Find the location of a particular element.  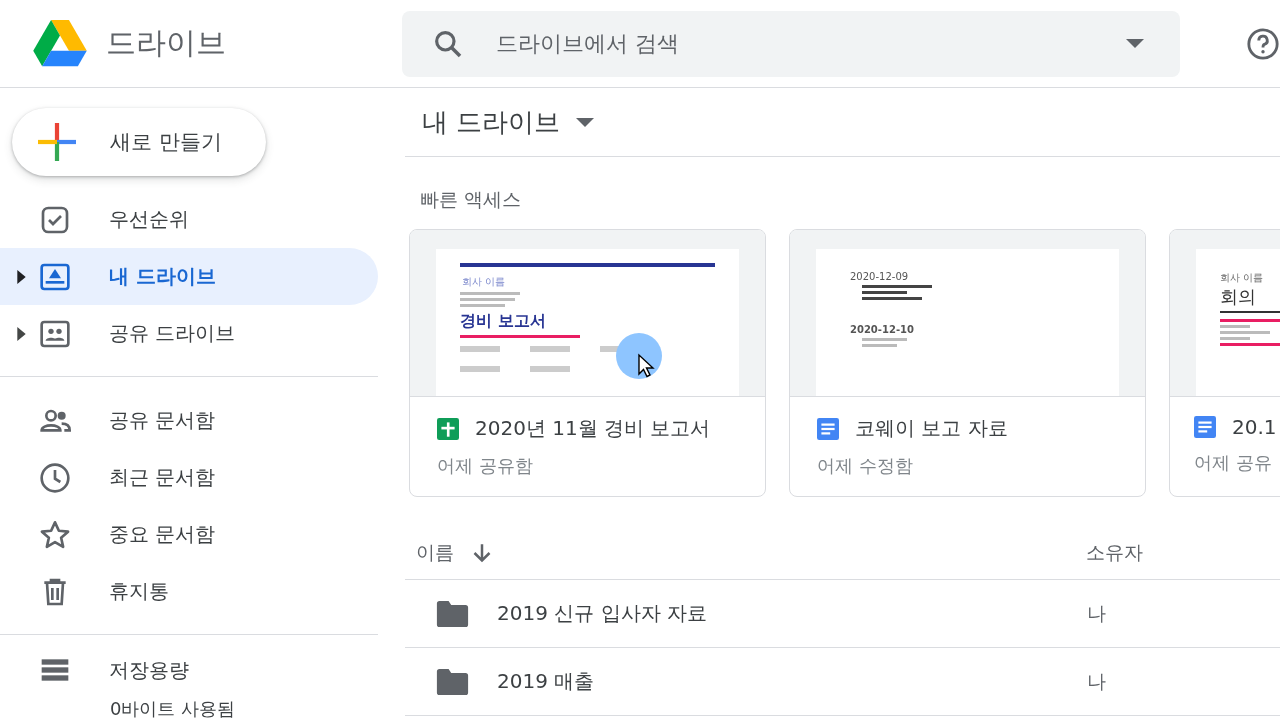

spreadsheet-icon is located at coordinates (448, 428).